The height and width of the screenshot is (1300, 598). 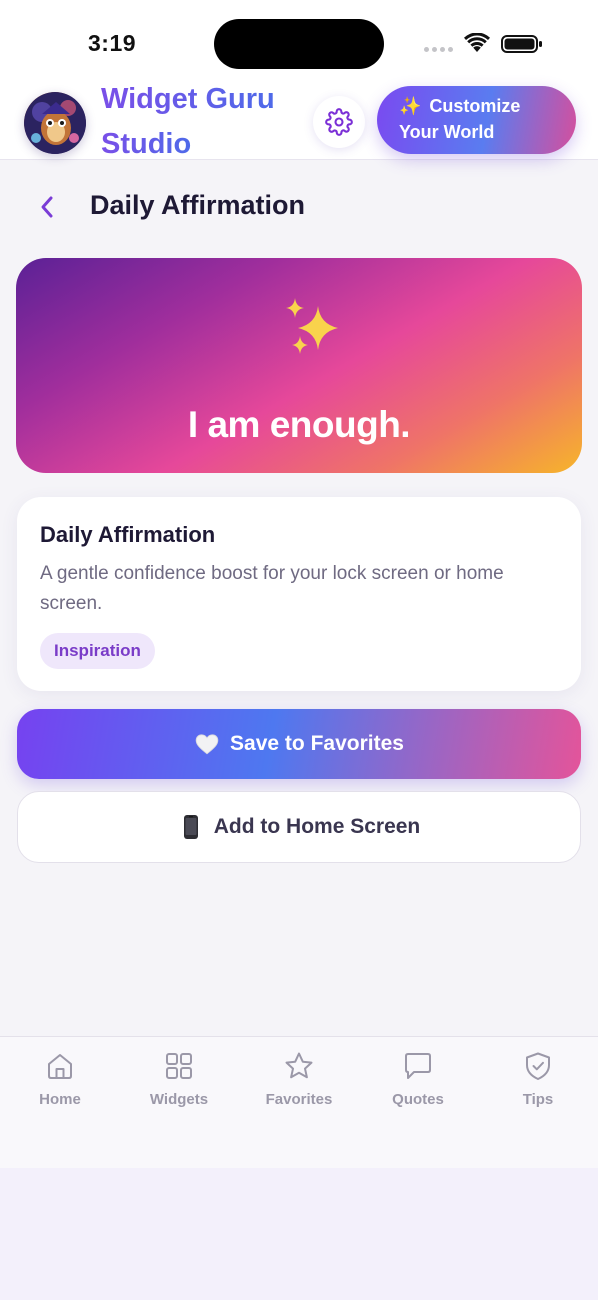 What do you see at coordinates (312, 326) in the screenshot?
I see `sparkles-icon` at bounding box center [312, 326].